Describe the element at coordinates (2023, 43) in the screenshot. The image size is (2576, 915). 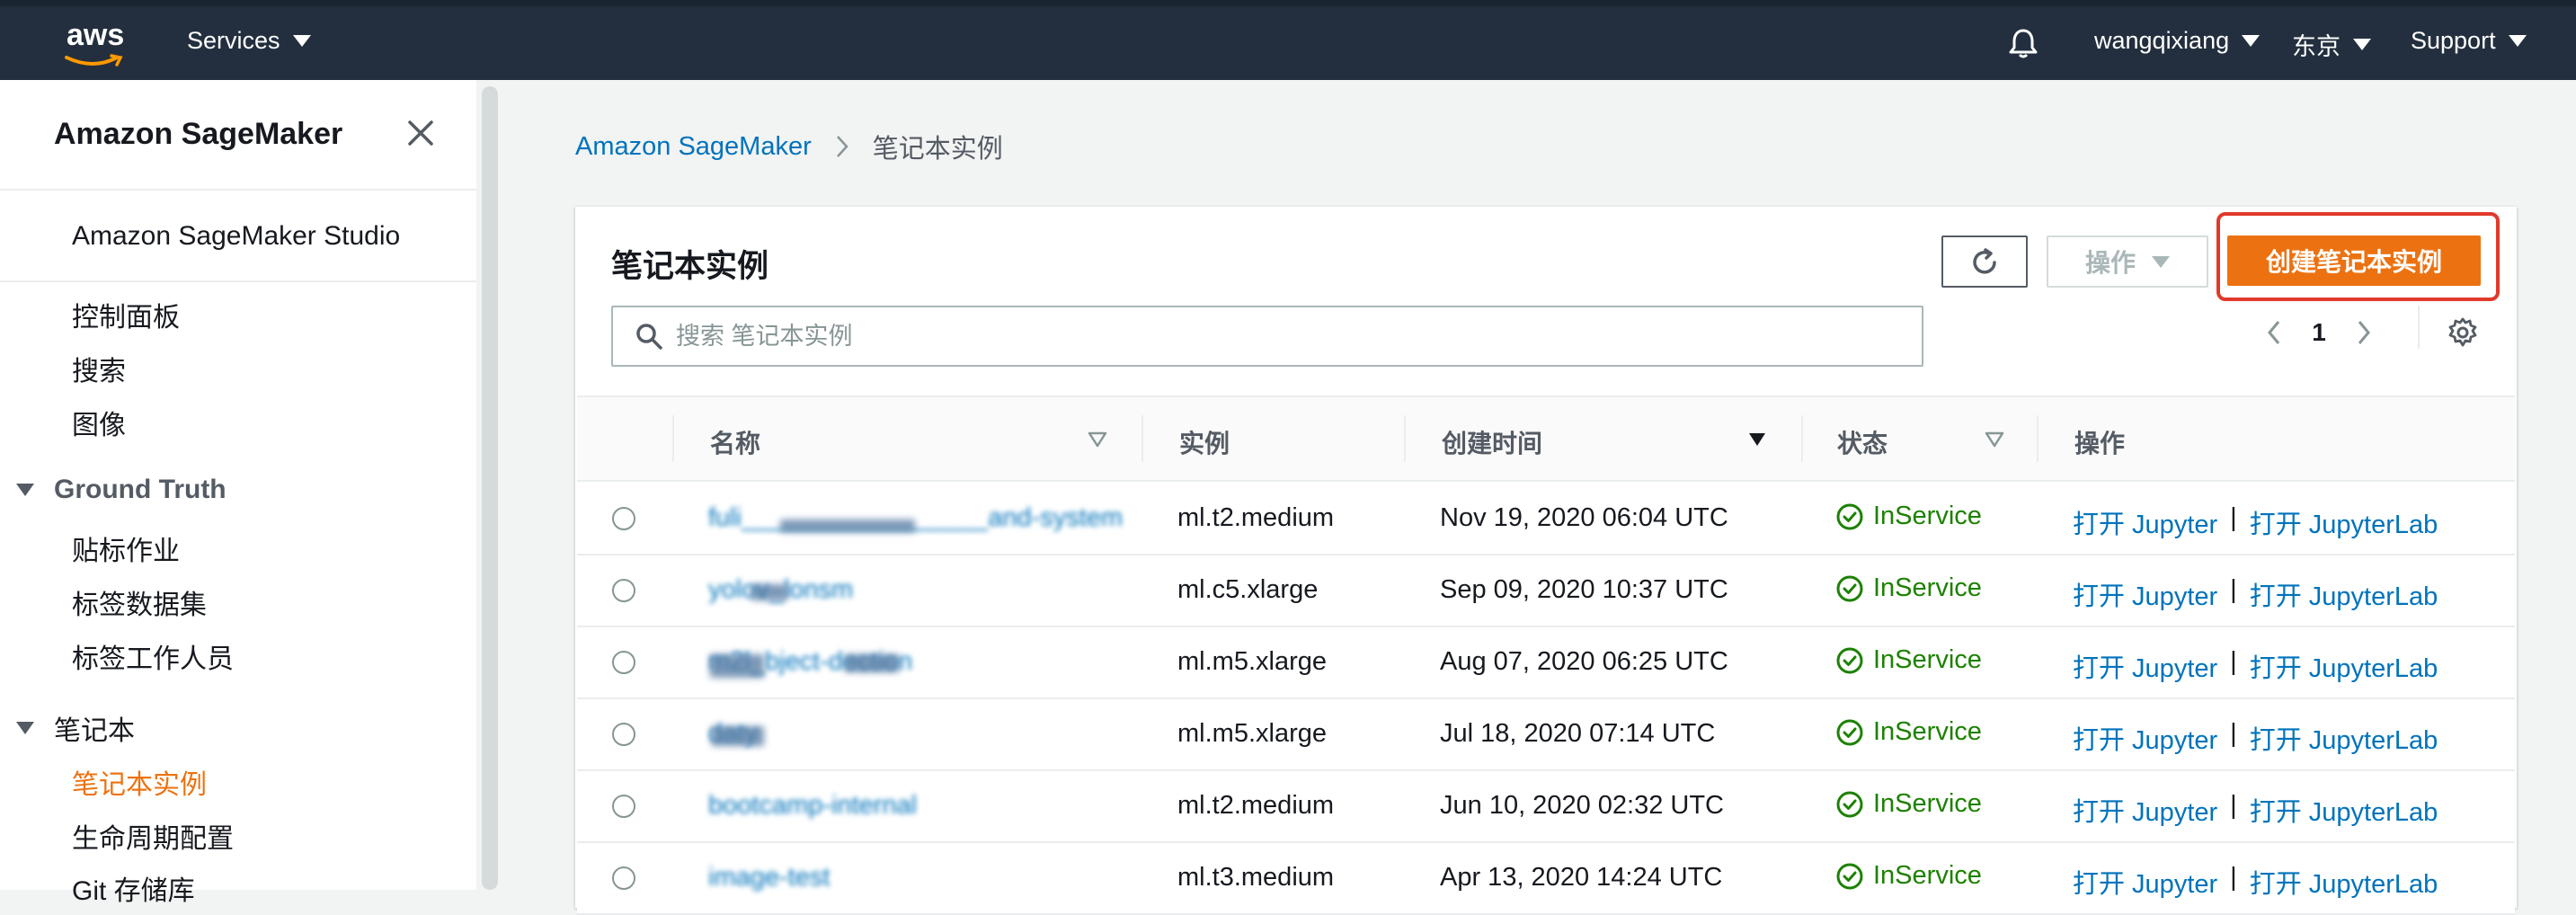
I see `bell-icon` at that location.